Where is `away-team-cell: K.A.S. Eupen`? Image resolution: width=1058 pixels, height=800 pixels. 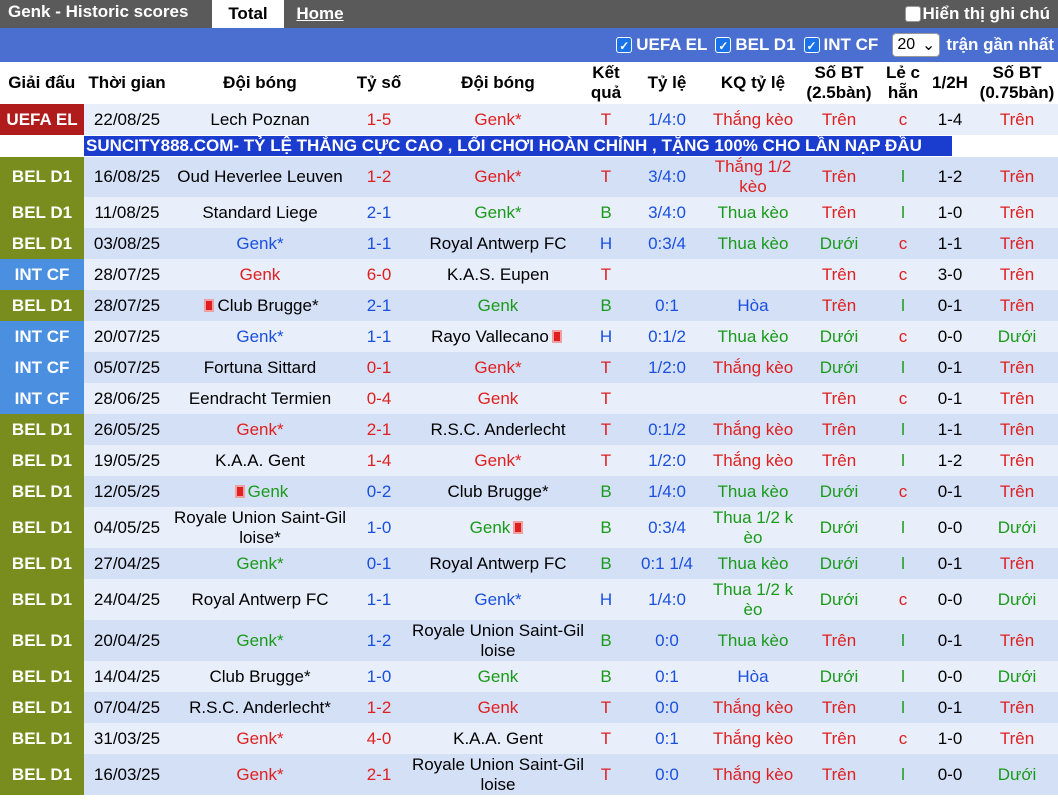
away-team-cell: K.A.S. Eupen is located at coordinates (498, 274).